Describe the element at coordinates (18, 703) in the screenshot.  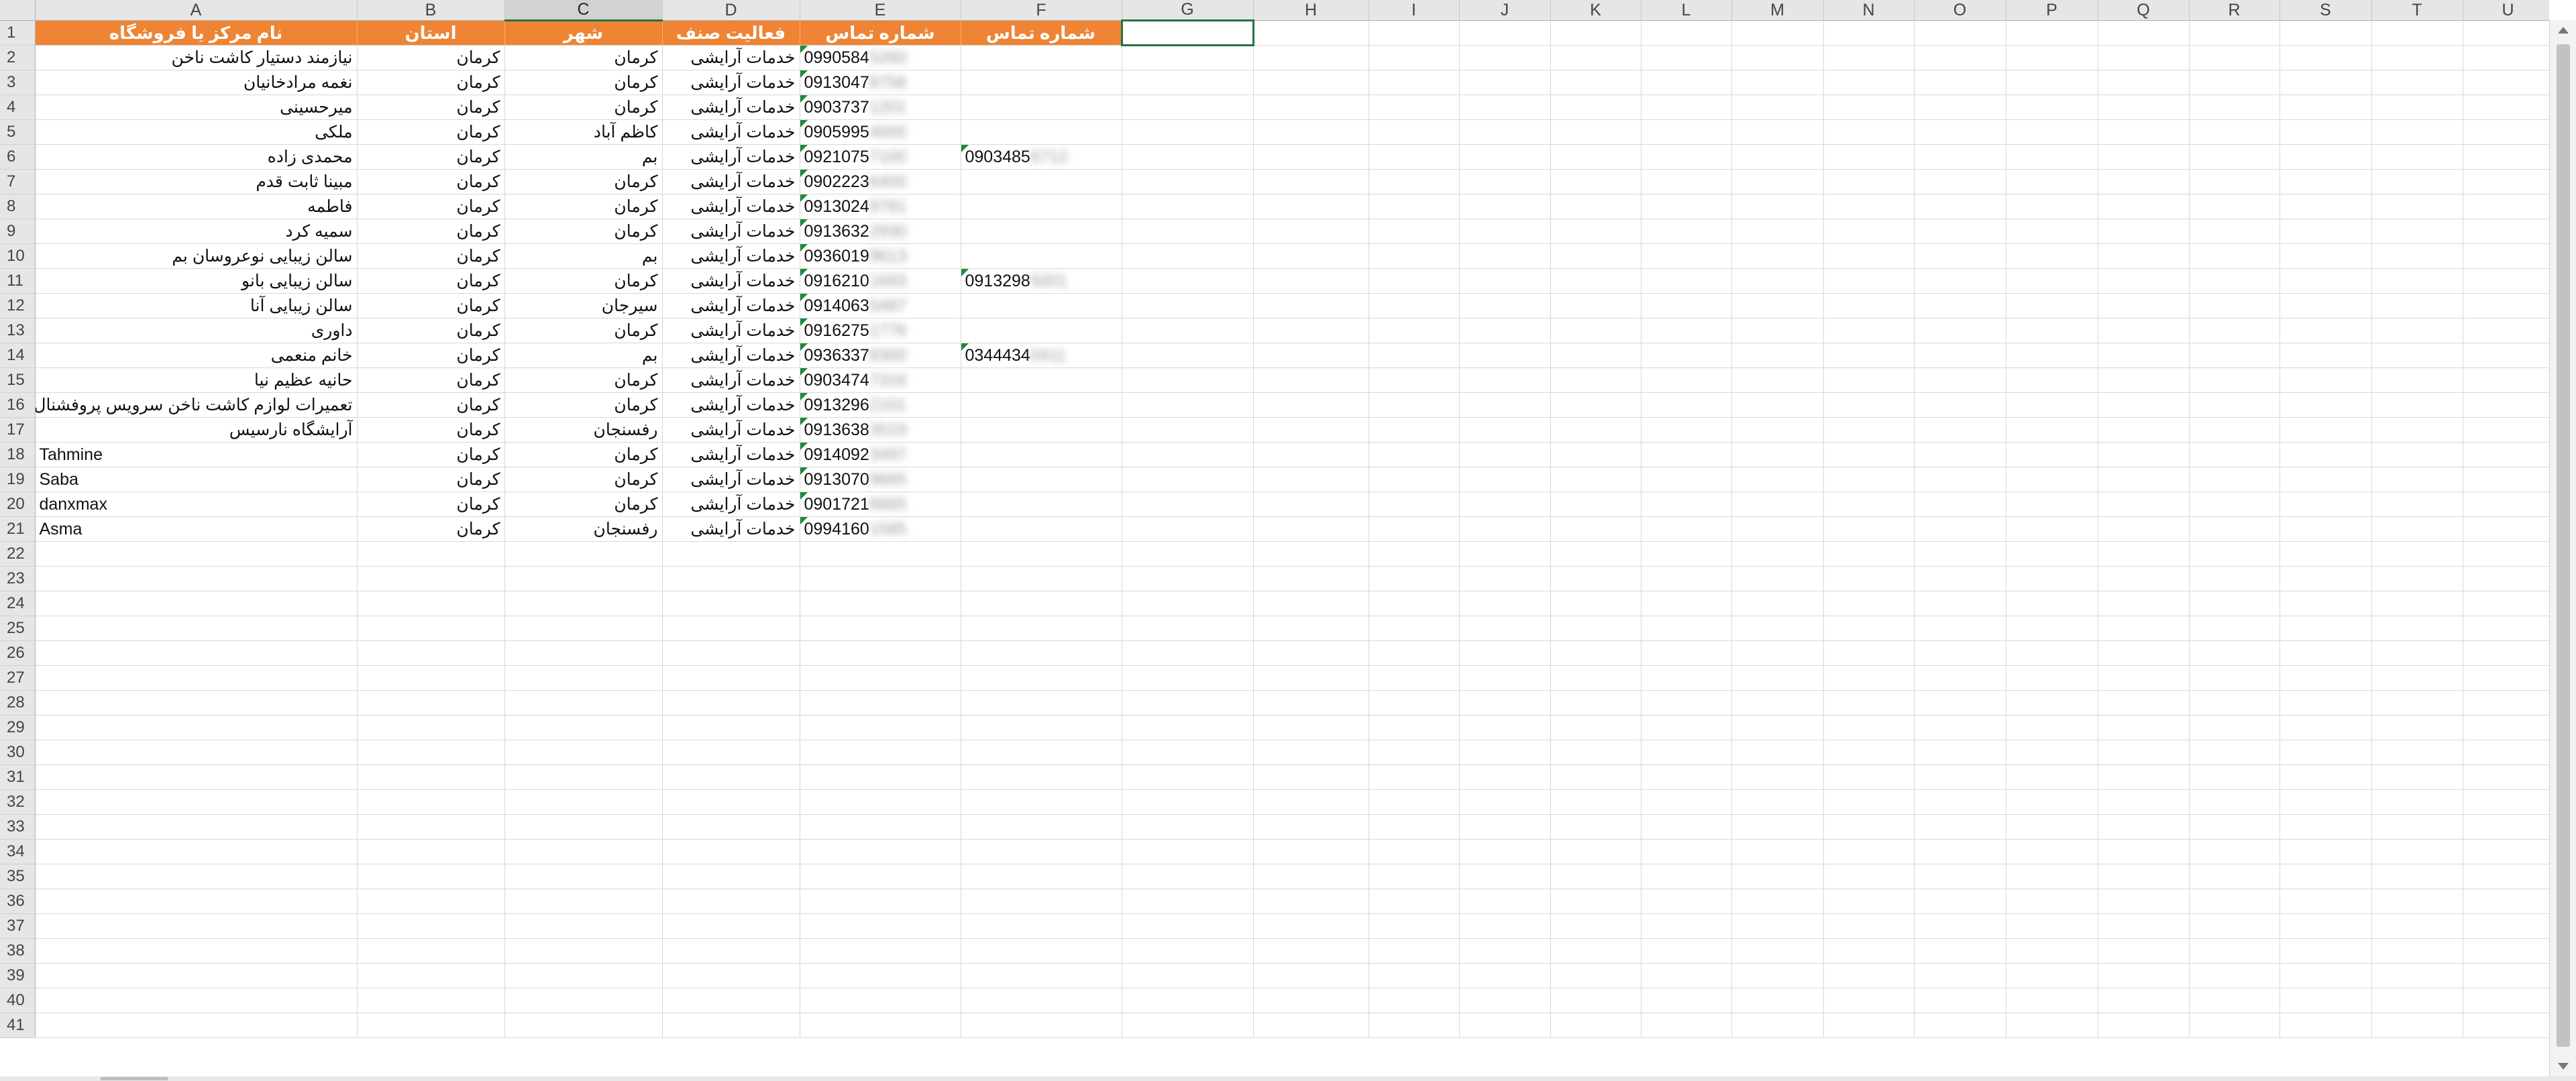
I see `row-header-28: 28` at that location.